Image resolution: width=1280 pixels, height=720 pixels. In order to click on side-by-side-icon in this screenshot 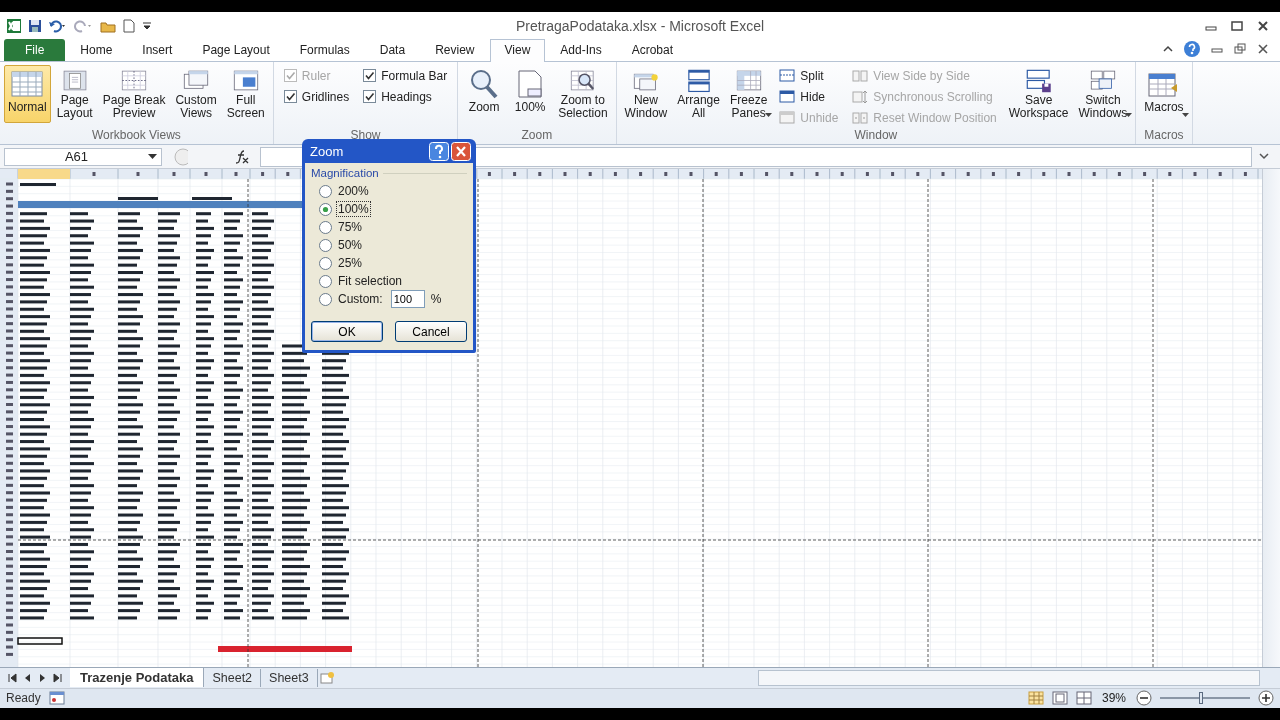, I will do `click(860, 75)`.